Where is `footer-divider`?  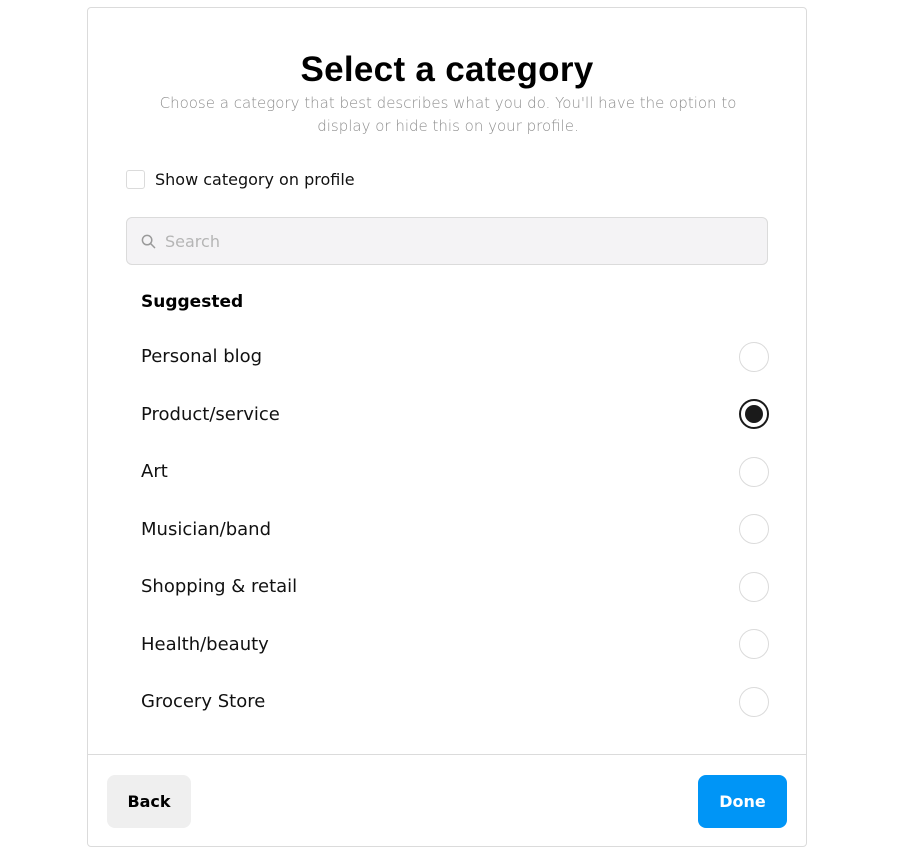
footer-divider is located at coordinates (447, 754).